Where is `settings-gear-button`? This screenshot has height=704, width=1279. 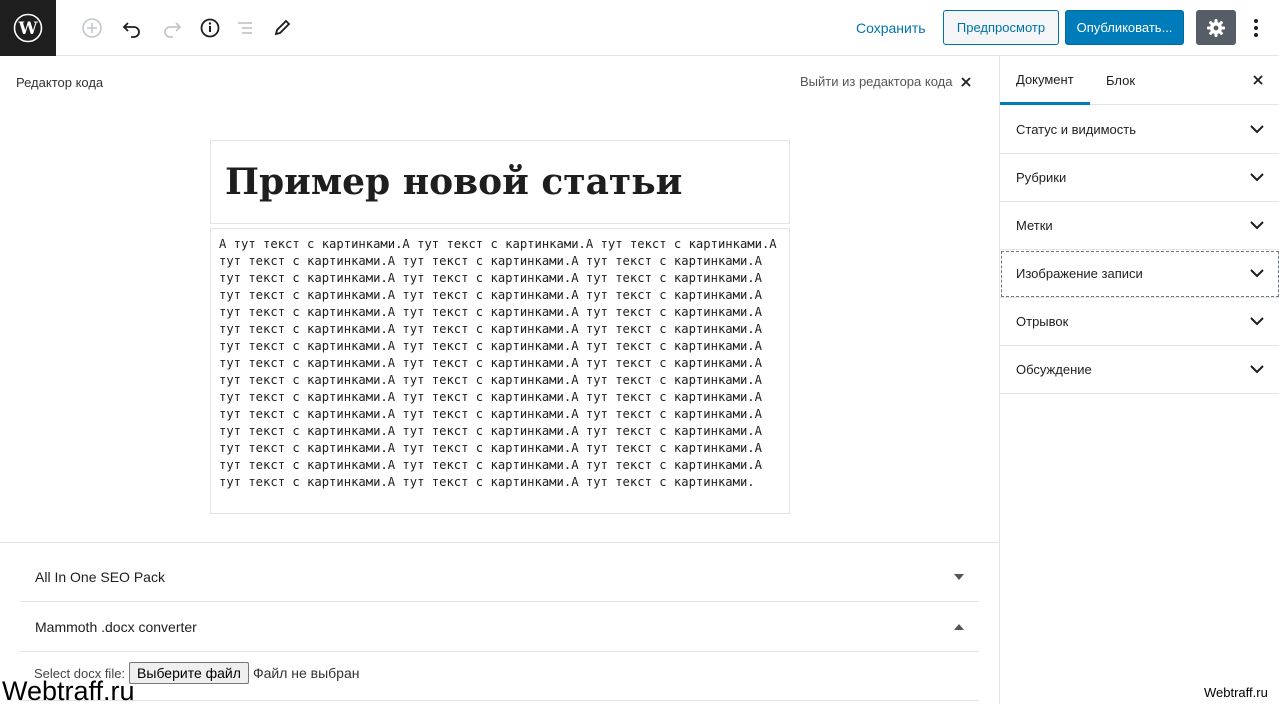
settings-gear-button is located at coordinates (1216, 27).